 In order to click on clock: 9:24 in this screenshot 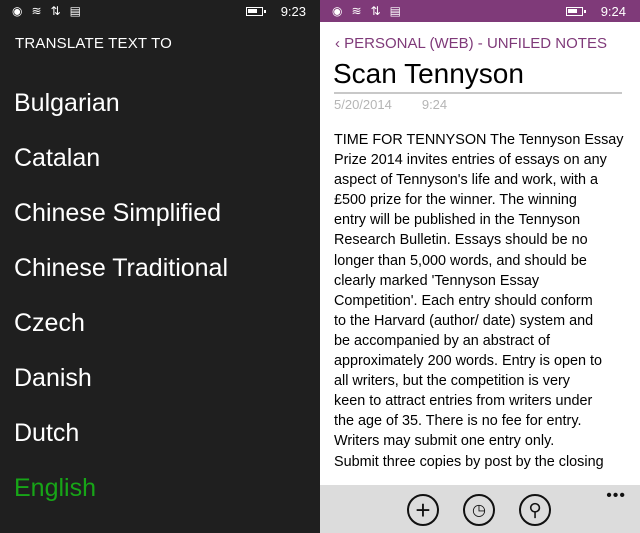, I will do `click(613, 11)`.